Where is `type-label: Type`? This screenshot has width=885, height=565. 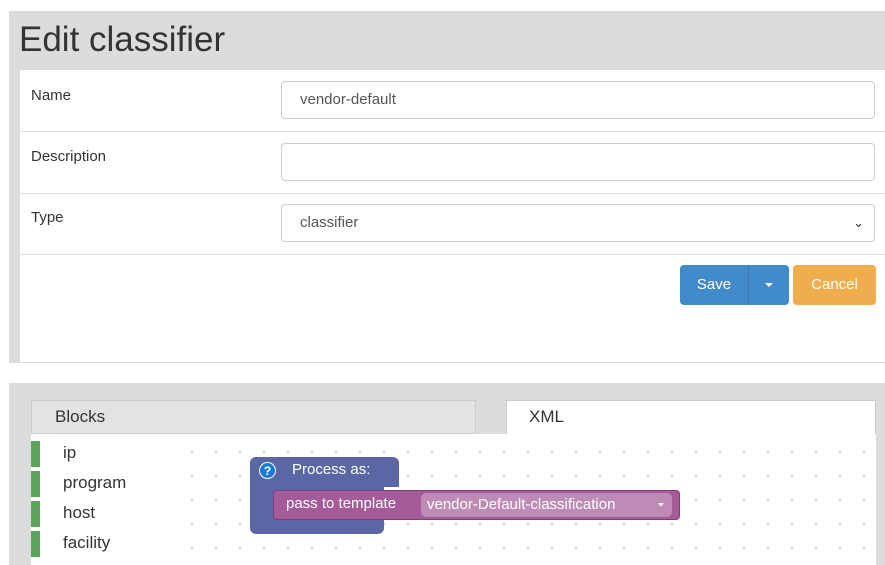 type-label: Type is located at coordinates (47, 217).